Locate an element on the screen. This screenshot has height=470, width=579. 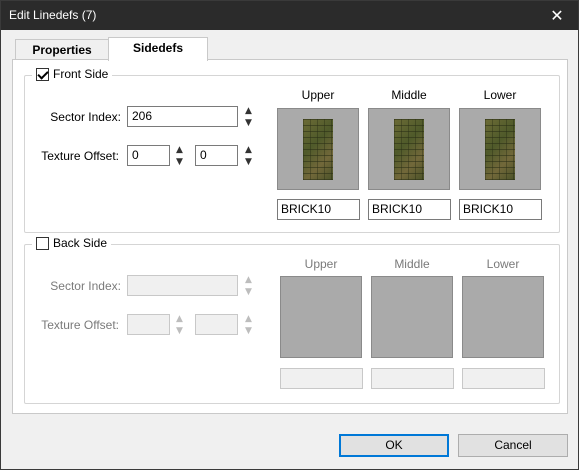
front-middle-texture-input: BRICK10 is located at coordinates (409, 209).